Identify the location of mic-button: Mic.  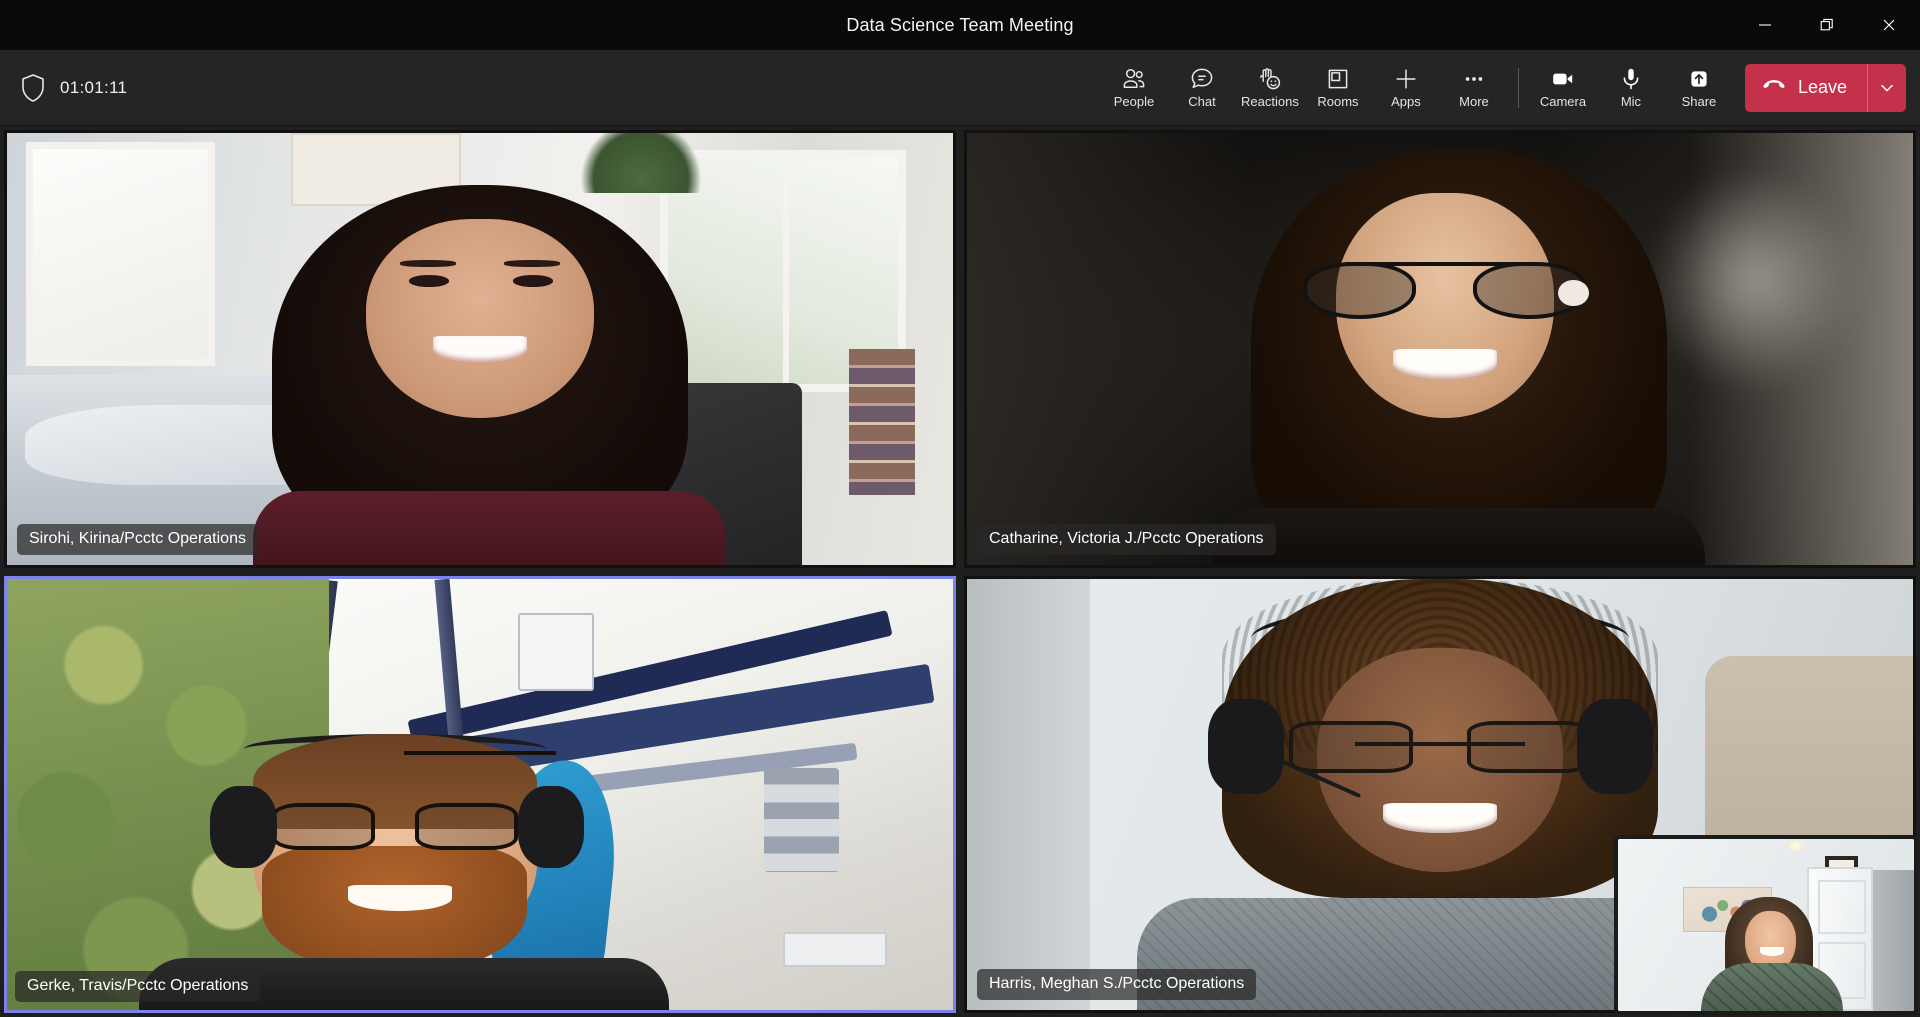
(1631, 88).